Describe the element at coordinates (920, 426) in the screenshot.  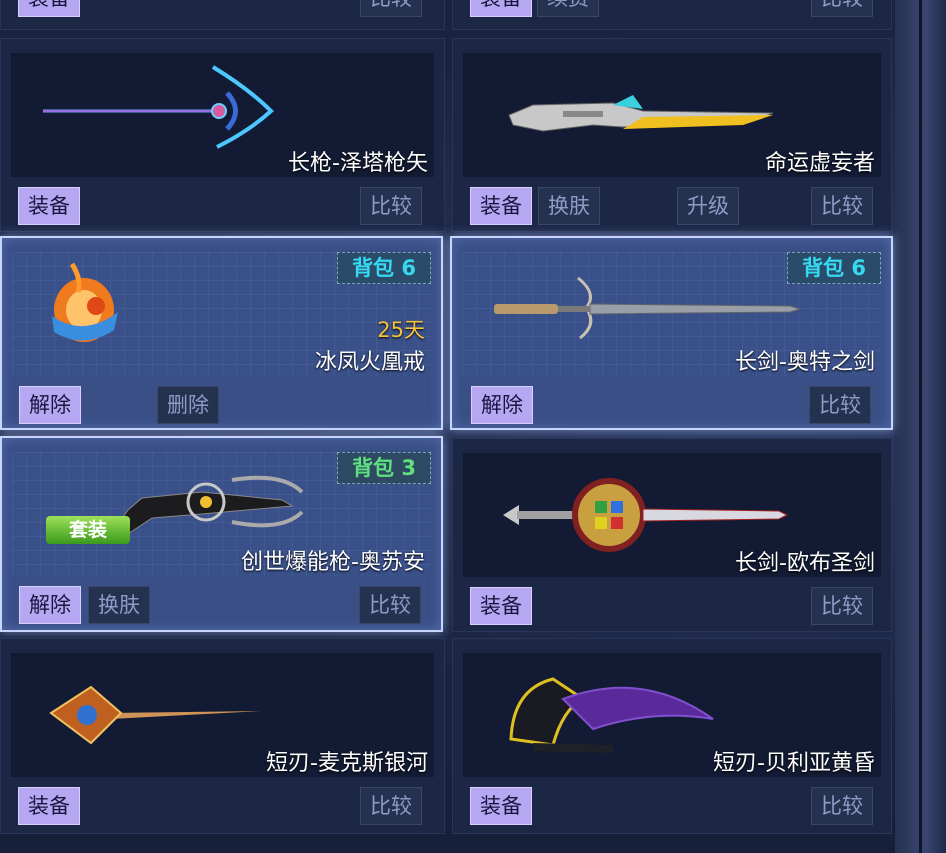
I see `scrollbar-track` at that location.